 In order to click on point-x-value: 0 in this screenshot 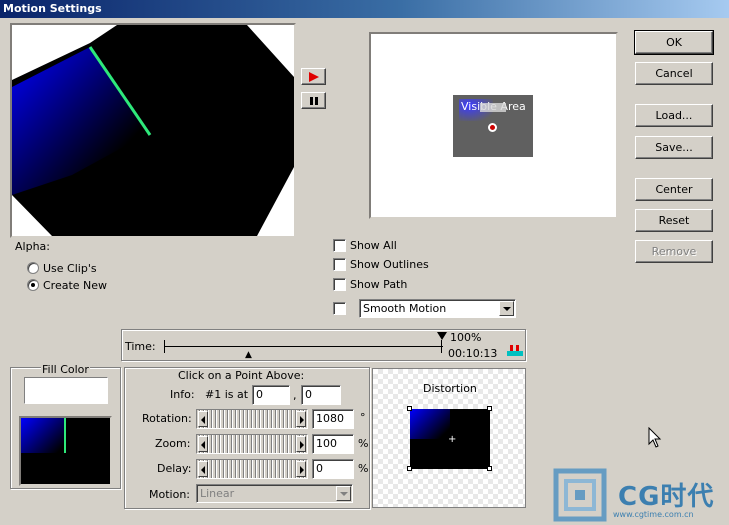, I will do `click(259, 394)`.